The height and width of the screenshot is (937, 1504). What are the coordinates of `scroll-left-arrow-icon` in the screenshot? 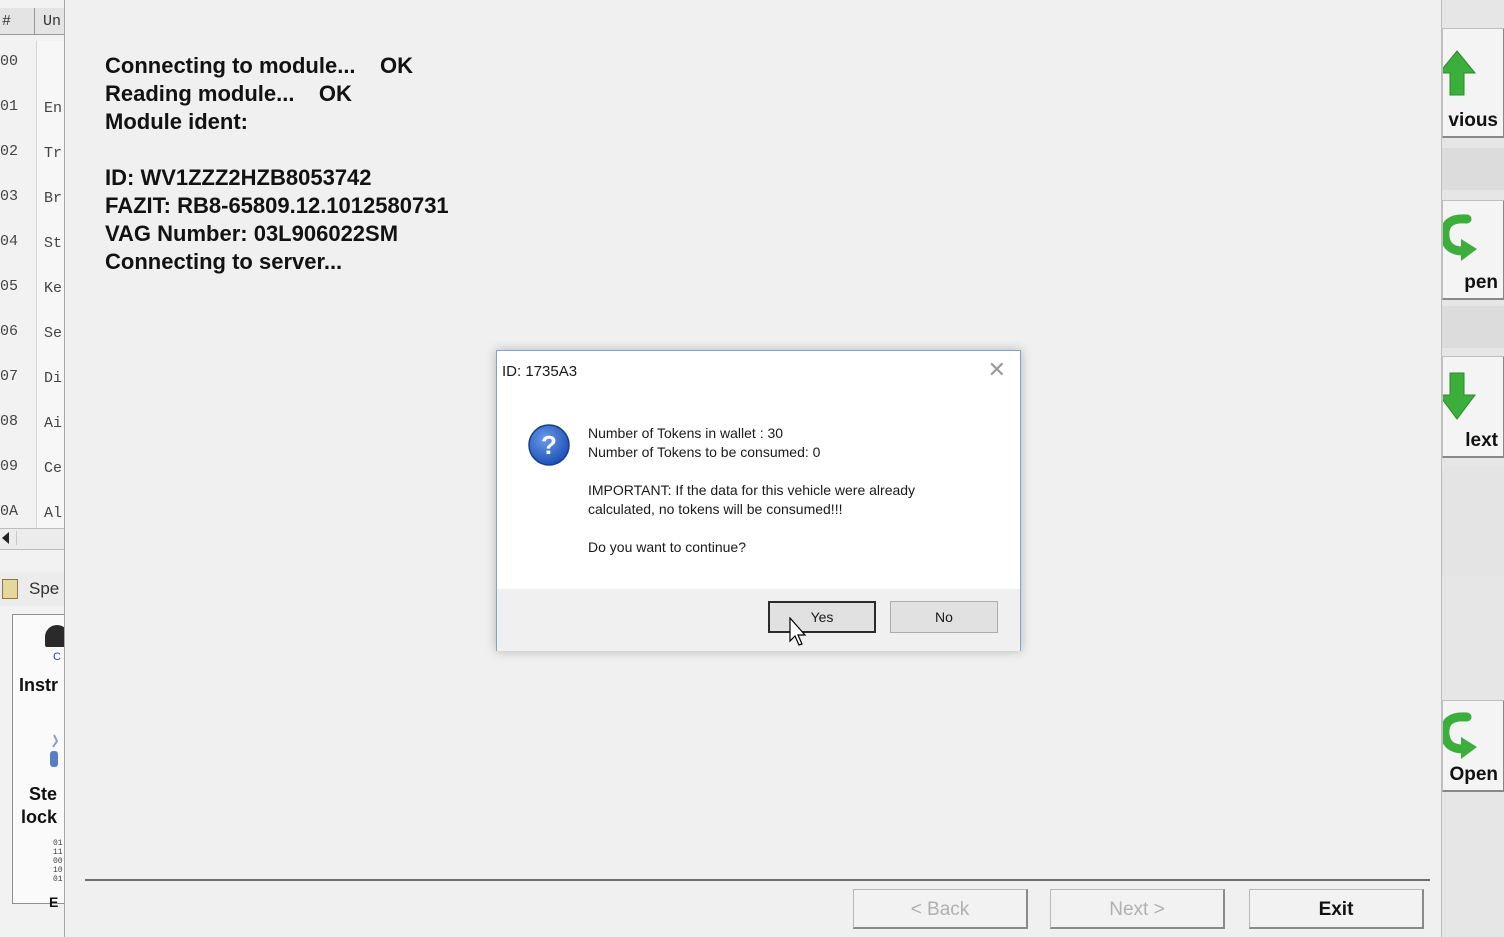 It's located at (5, 538).